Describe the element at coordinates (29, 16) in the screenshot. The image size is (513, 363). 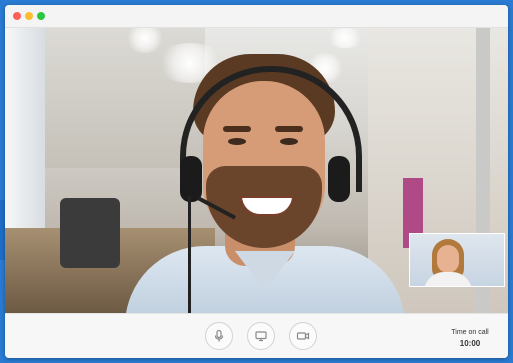
I see `window-minimize-button` at that location.